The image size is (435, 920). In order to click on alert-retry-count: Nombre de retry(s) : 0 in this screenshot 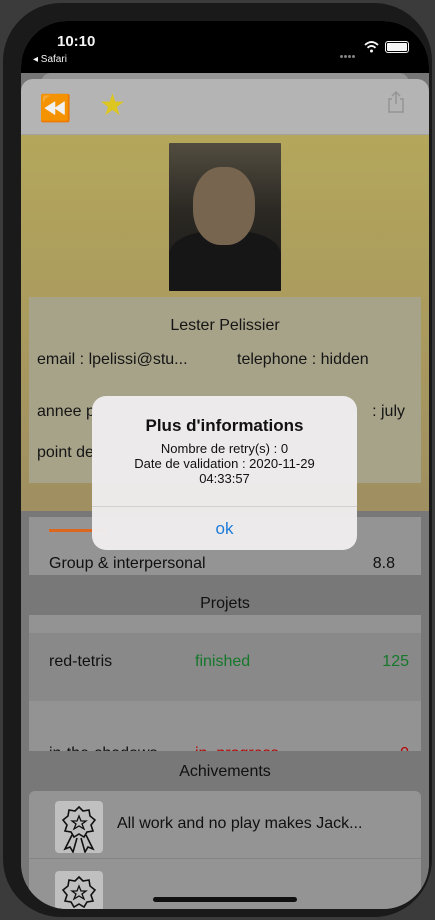, I will do `click(224, 448)`.